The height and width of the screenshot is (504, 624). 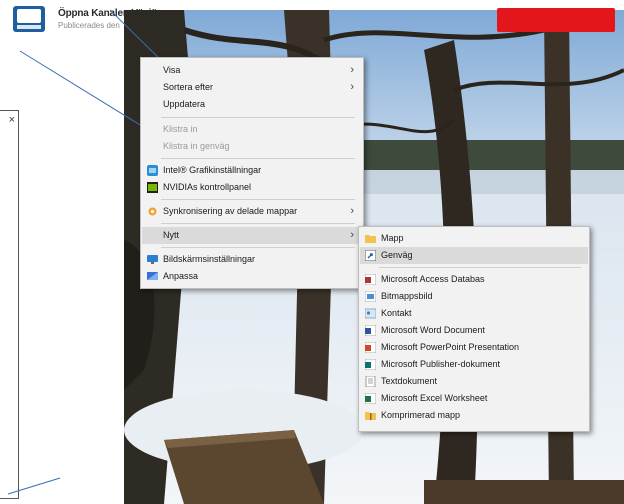 What do you see at coordinates (152, 211) in the screenshot?
I see `sync-icon` at bounding box center [152, 211].